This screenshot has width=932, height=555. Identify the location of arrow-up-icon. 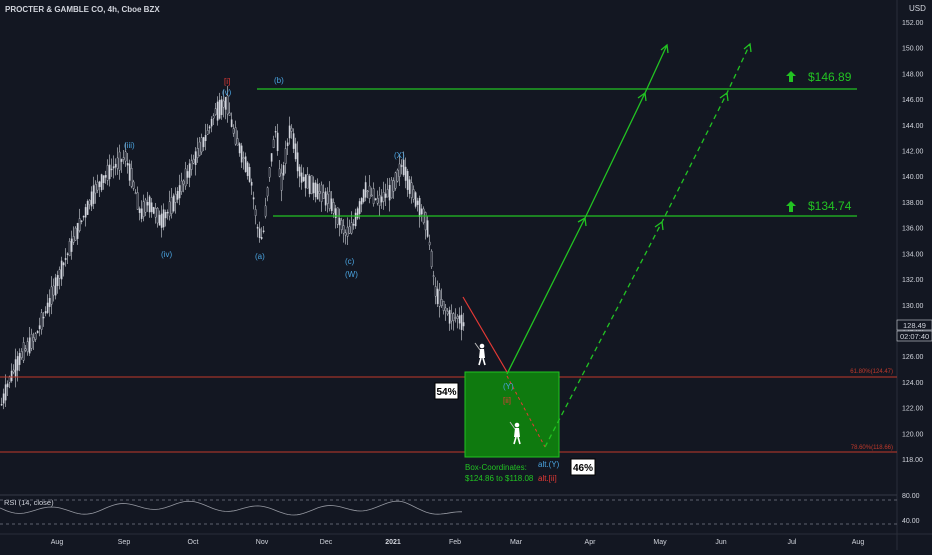
(791, 206).